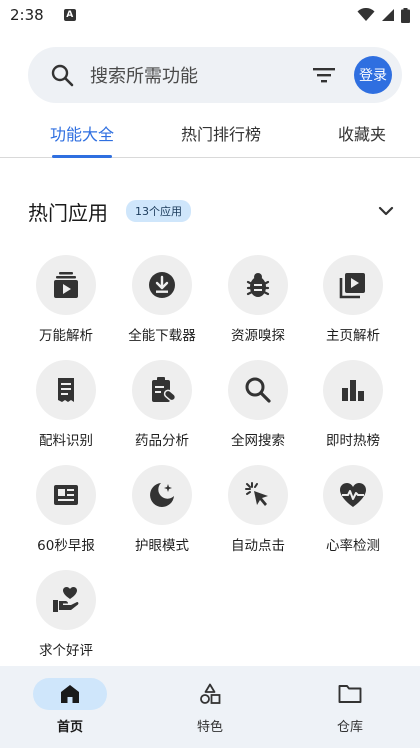  What do you see at coordinates (66, 441) in the screenshot?
I see `app-label: 配料识别` at bounding box center [66, 441].